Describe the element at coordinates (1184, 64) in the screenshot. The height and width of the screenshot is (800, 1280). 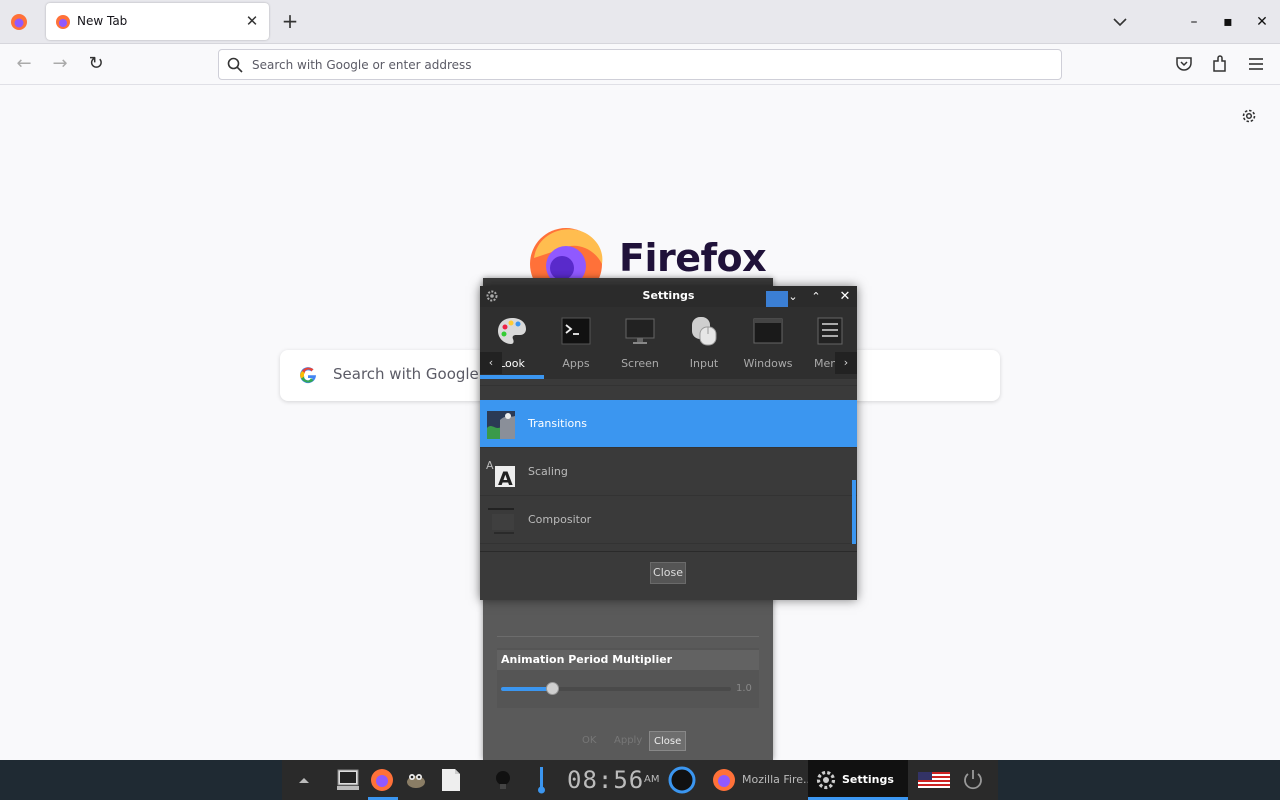
I see `pocket-icon` at that location.